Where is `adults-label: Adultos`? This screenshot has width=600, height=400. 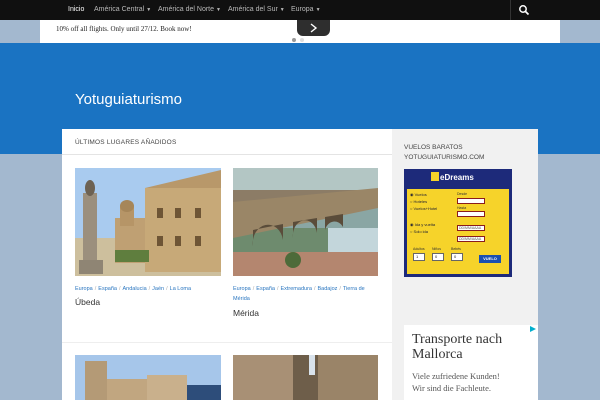 adults-label: Adultos is located at coordinates (419, 249).